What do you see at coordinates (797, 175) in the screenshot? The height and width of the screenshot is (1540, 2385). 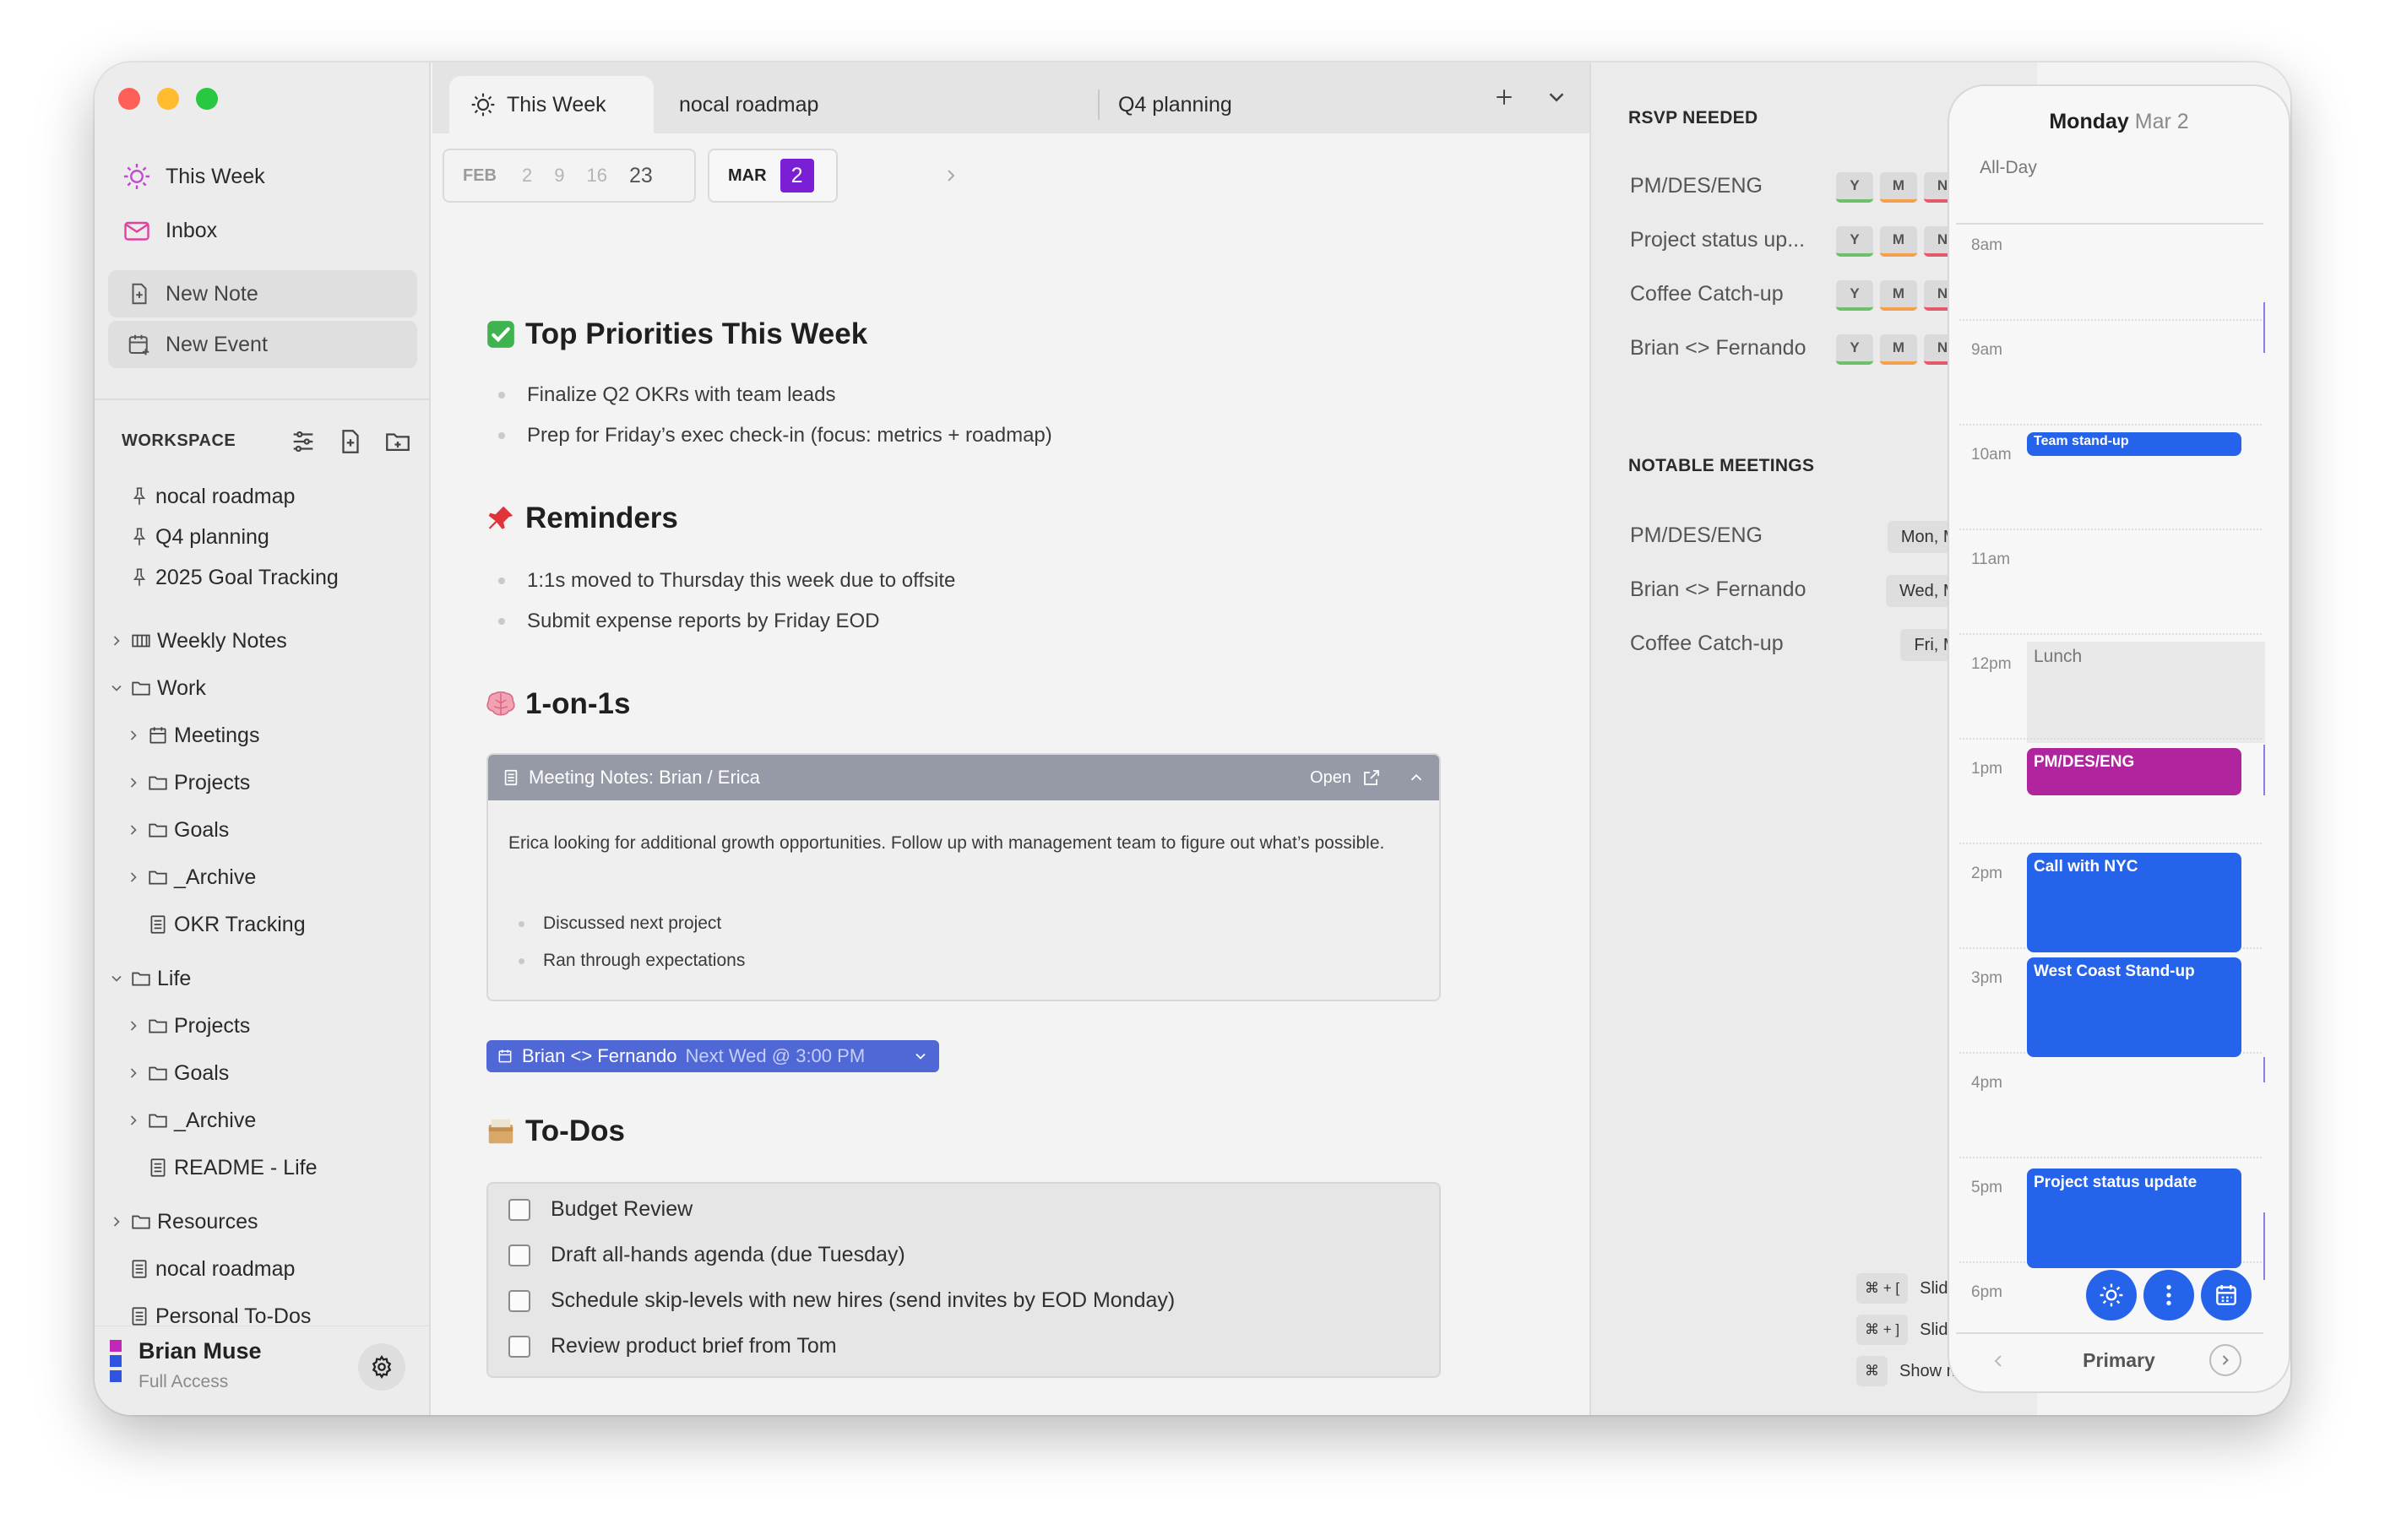 I see `selected-week-day: 2` at bounding box center [797, 175].